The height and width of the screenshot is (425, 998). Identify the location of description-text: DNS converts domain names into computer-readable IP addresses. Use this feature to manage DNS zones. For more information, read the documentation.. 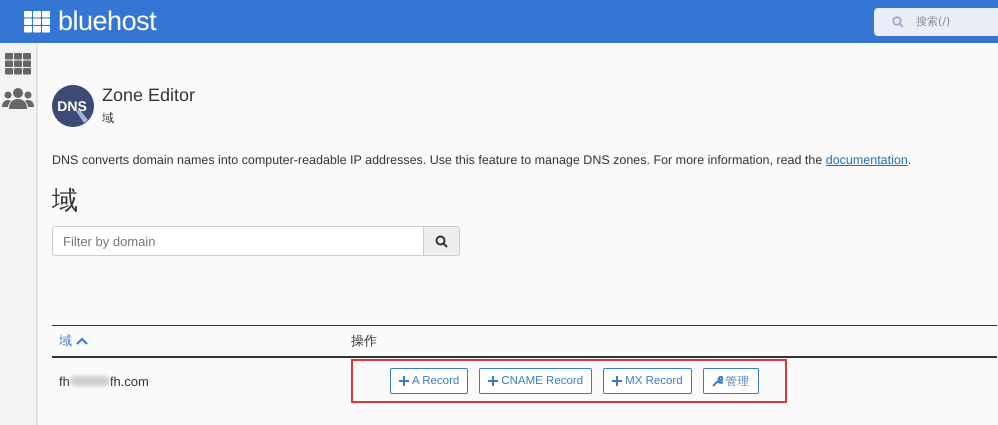
(482, 160).